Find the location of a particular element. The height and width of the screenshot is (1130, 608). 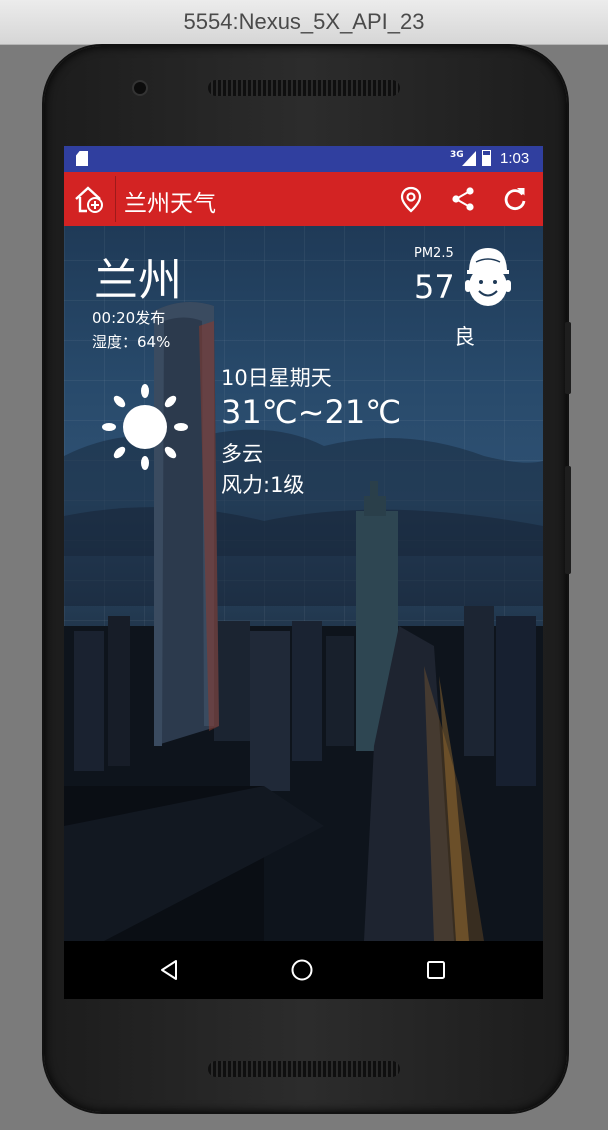

home-add-icon is located at coordinates (89, 199).